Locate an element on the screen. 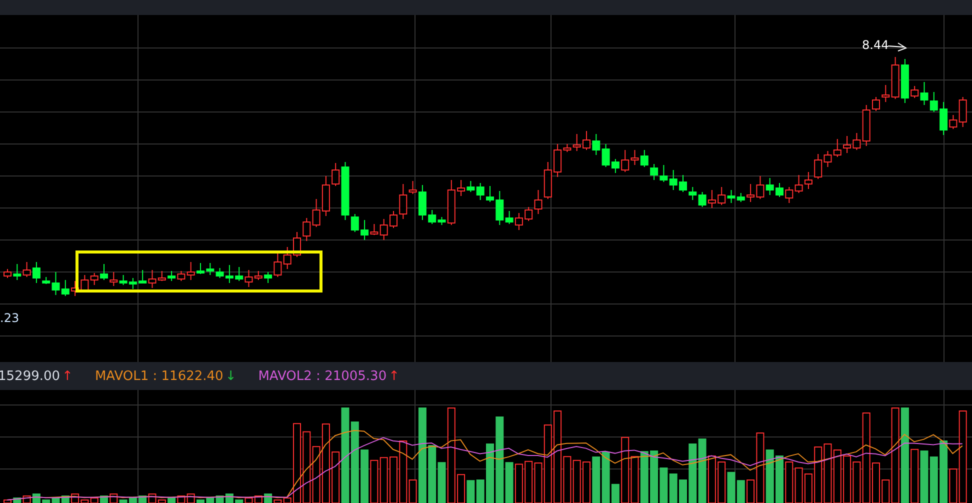 This screenshot has width=972, height=503. low-price-label: .23 is located at coordinates (10, 318).